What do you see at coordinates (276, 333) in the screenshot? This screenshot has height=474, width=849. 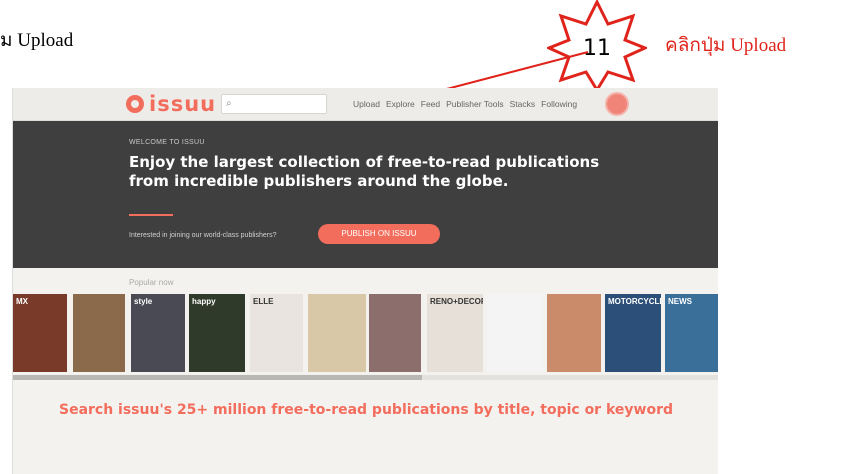 I see `magazine-cover: ELLE` at bounding box center [276, 333].